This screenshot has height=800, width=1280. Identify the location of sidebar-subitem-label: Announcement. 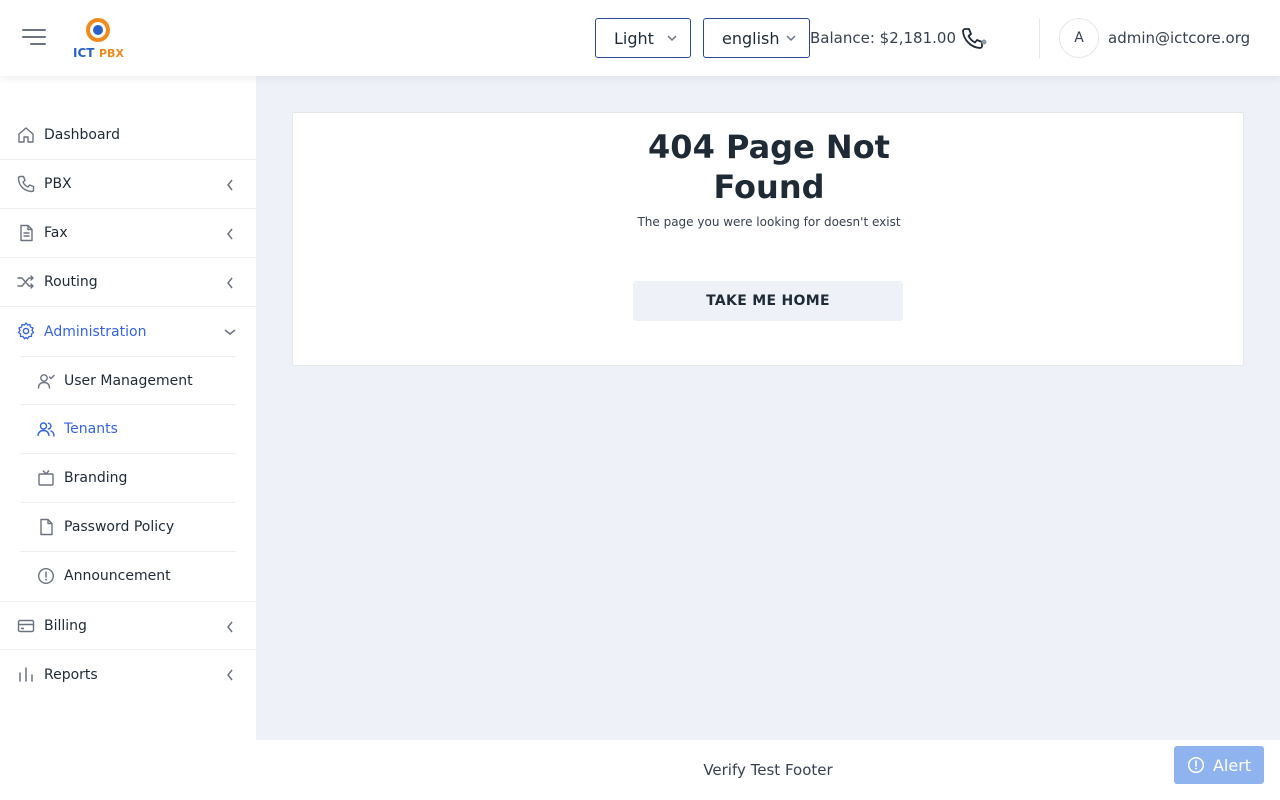
(117, 576).